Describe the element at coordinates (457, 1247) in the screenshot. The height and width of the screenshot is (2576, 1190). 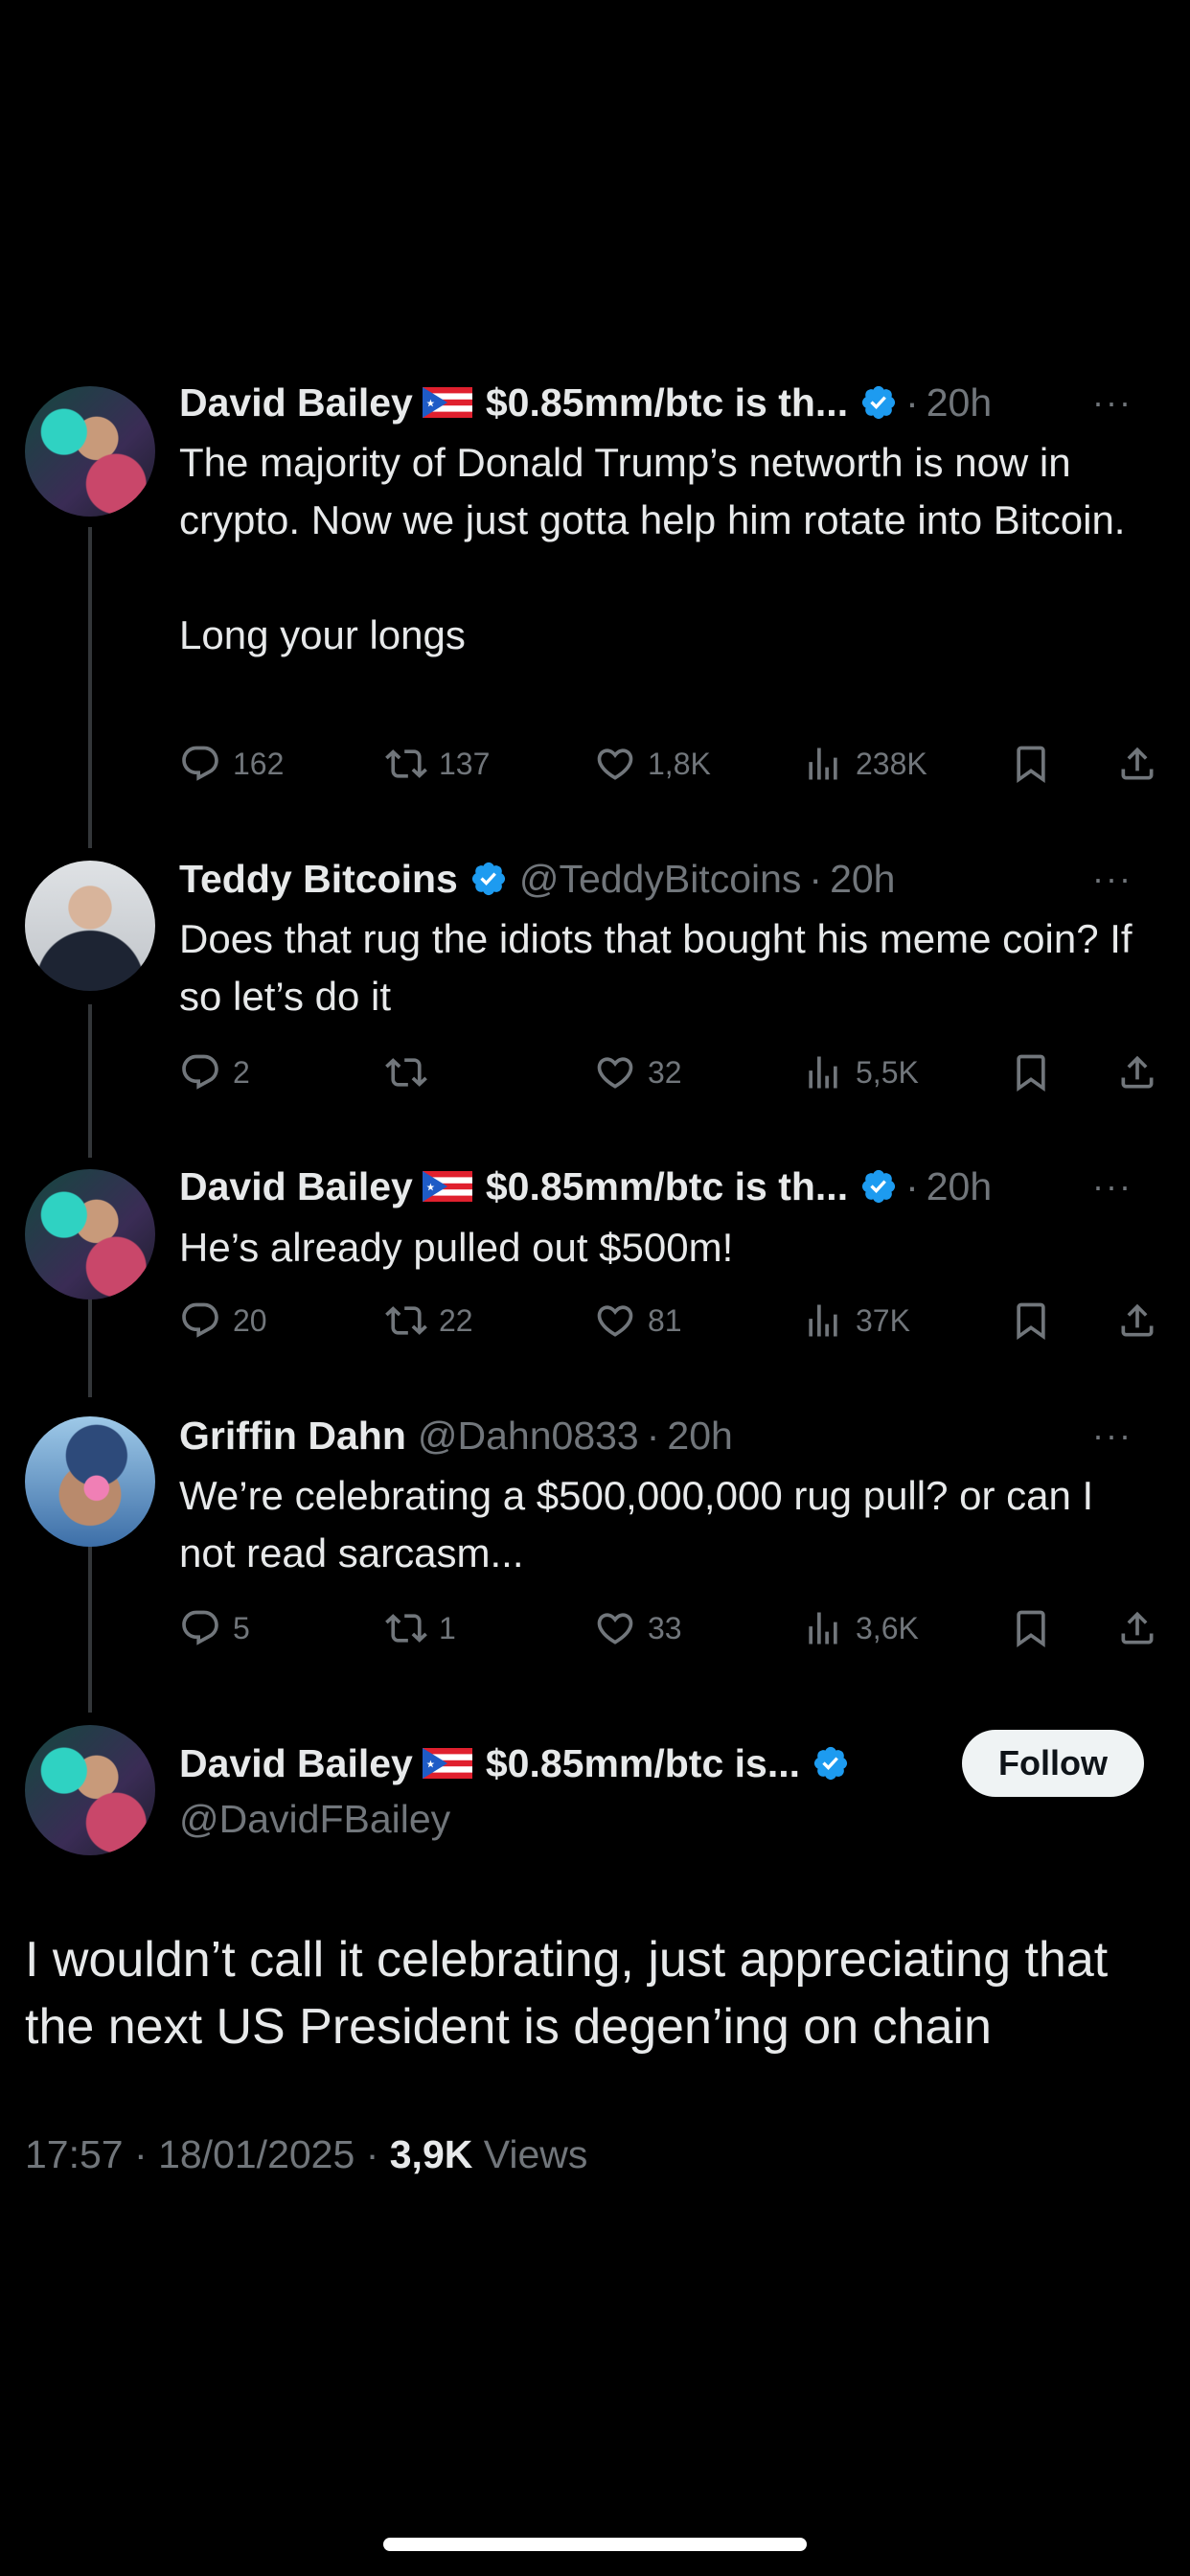
I see `tweet-text: He’s already pulled out $500m!` at that location.